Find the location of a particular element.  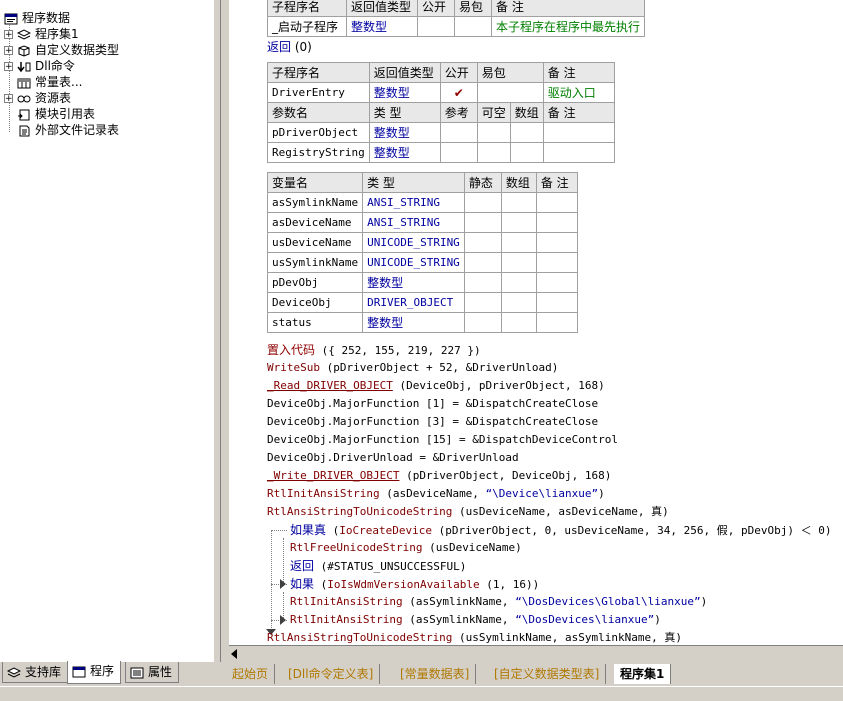

table-row: asDeviceName ANSI_STRING is located at coordinates (422, 222).